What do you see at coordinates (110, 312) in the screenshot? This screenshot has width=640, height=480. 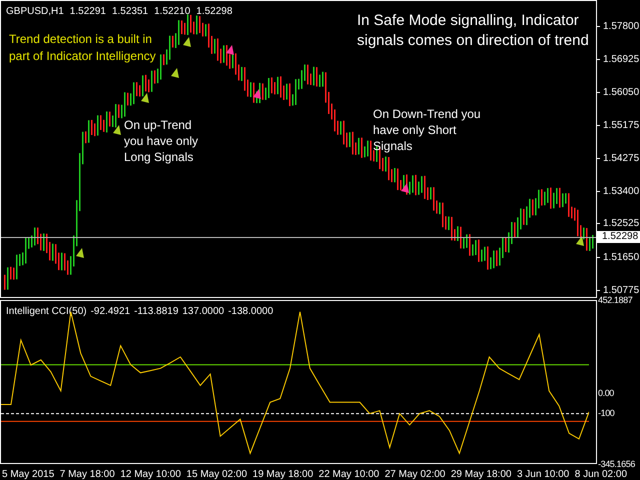 I see `indicator-value: -92.4921` at bounding box center [110, 312].